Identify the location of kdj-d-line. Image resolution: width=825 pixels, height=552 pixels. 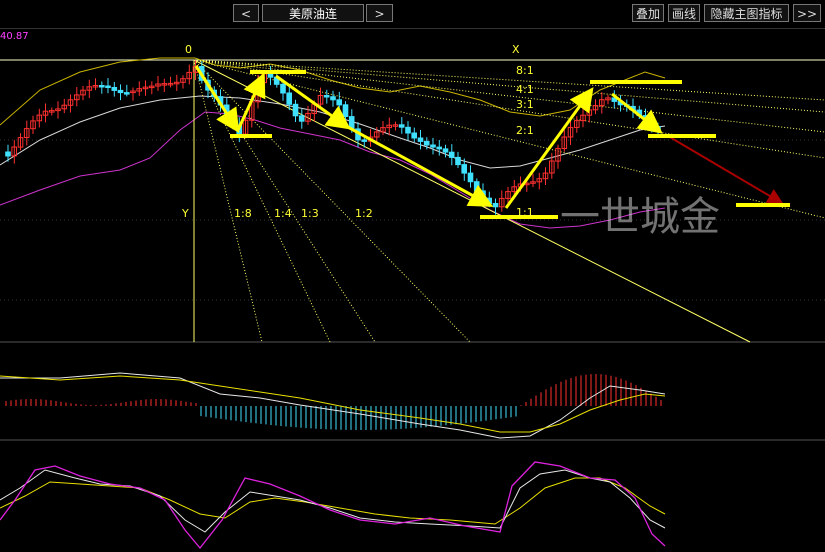
(333, 501).